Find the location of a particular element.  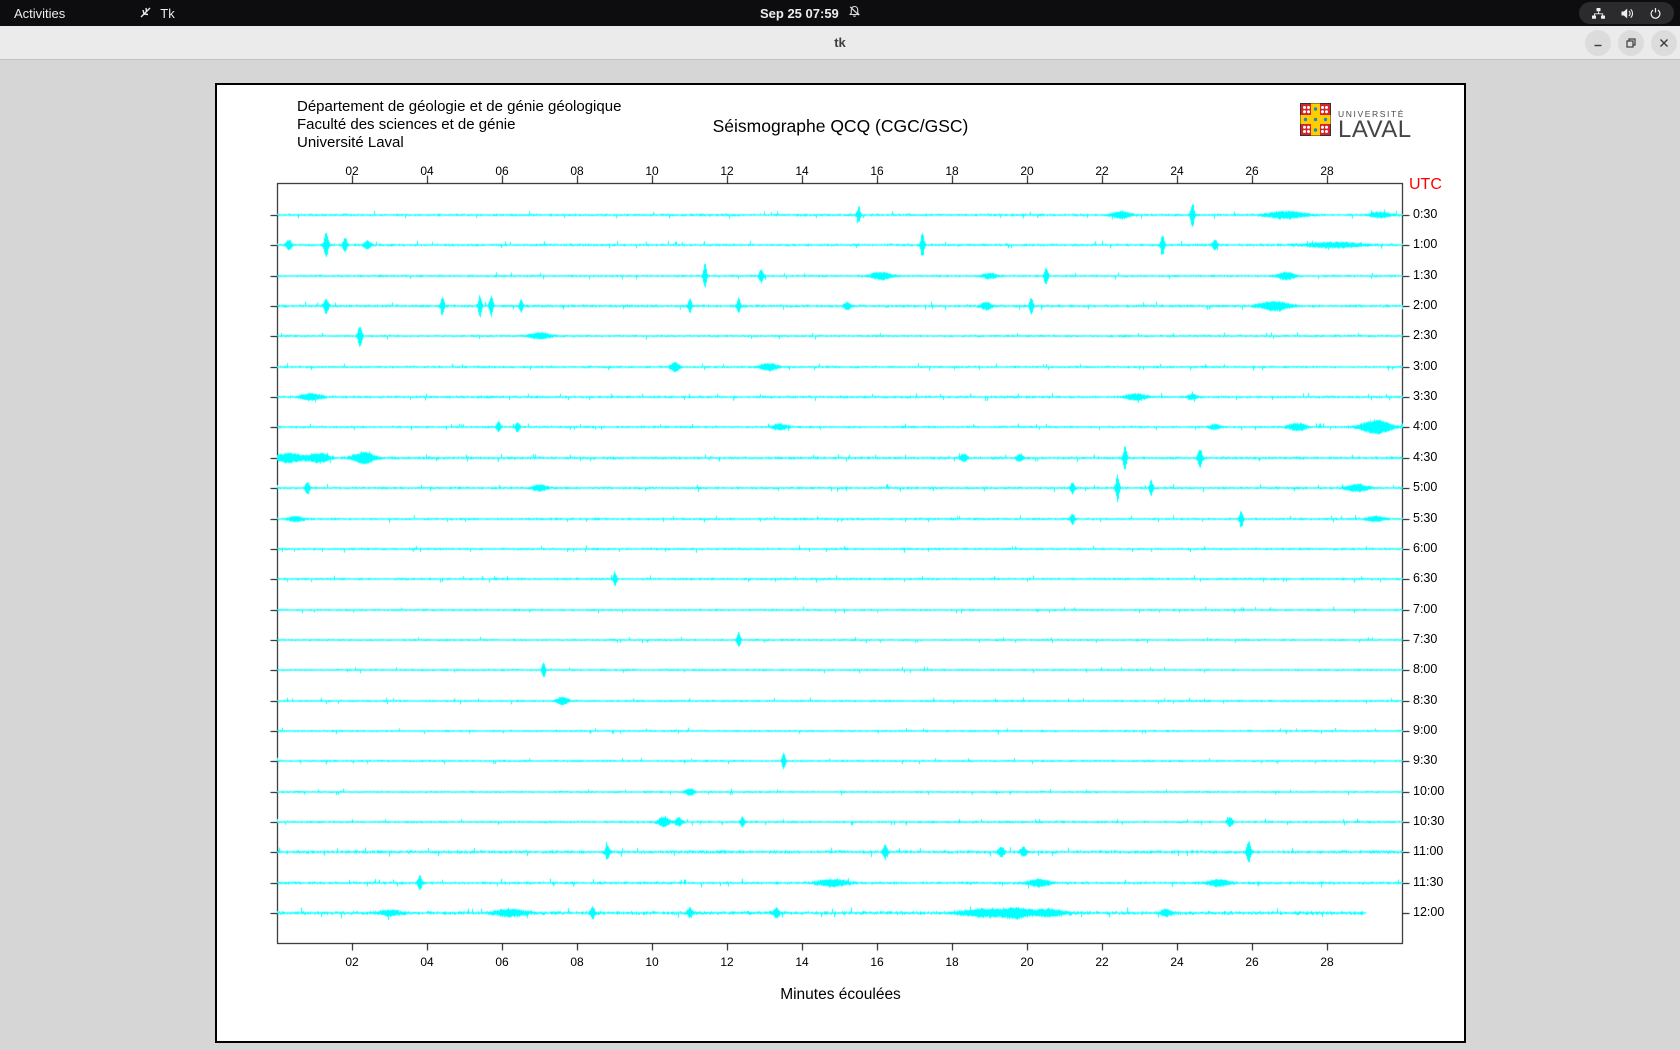

window-title: tk is located at coordinates (840, 42).